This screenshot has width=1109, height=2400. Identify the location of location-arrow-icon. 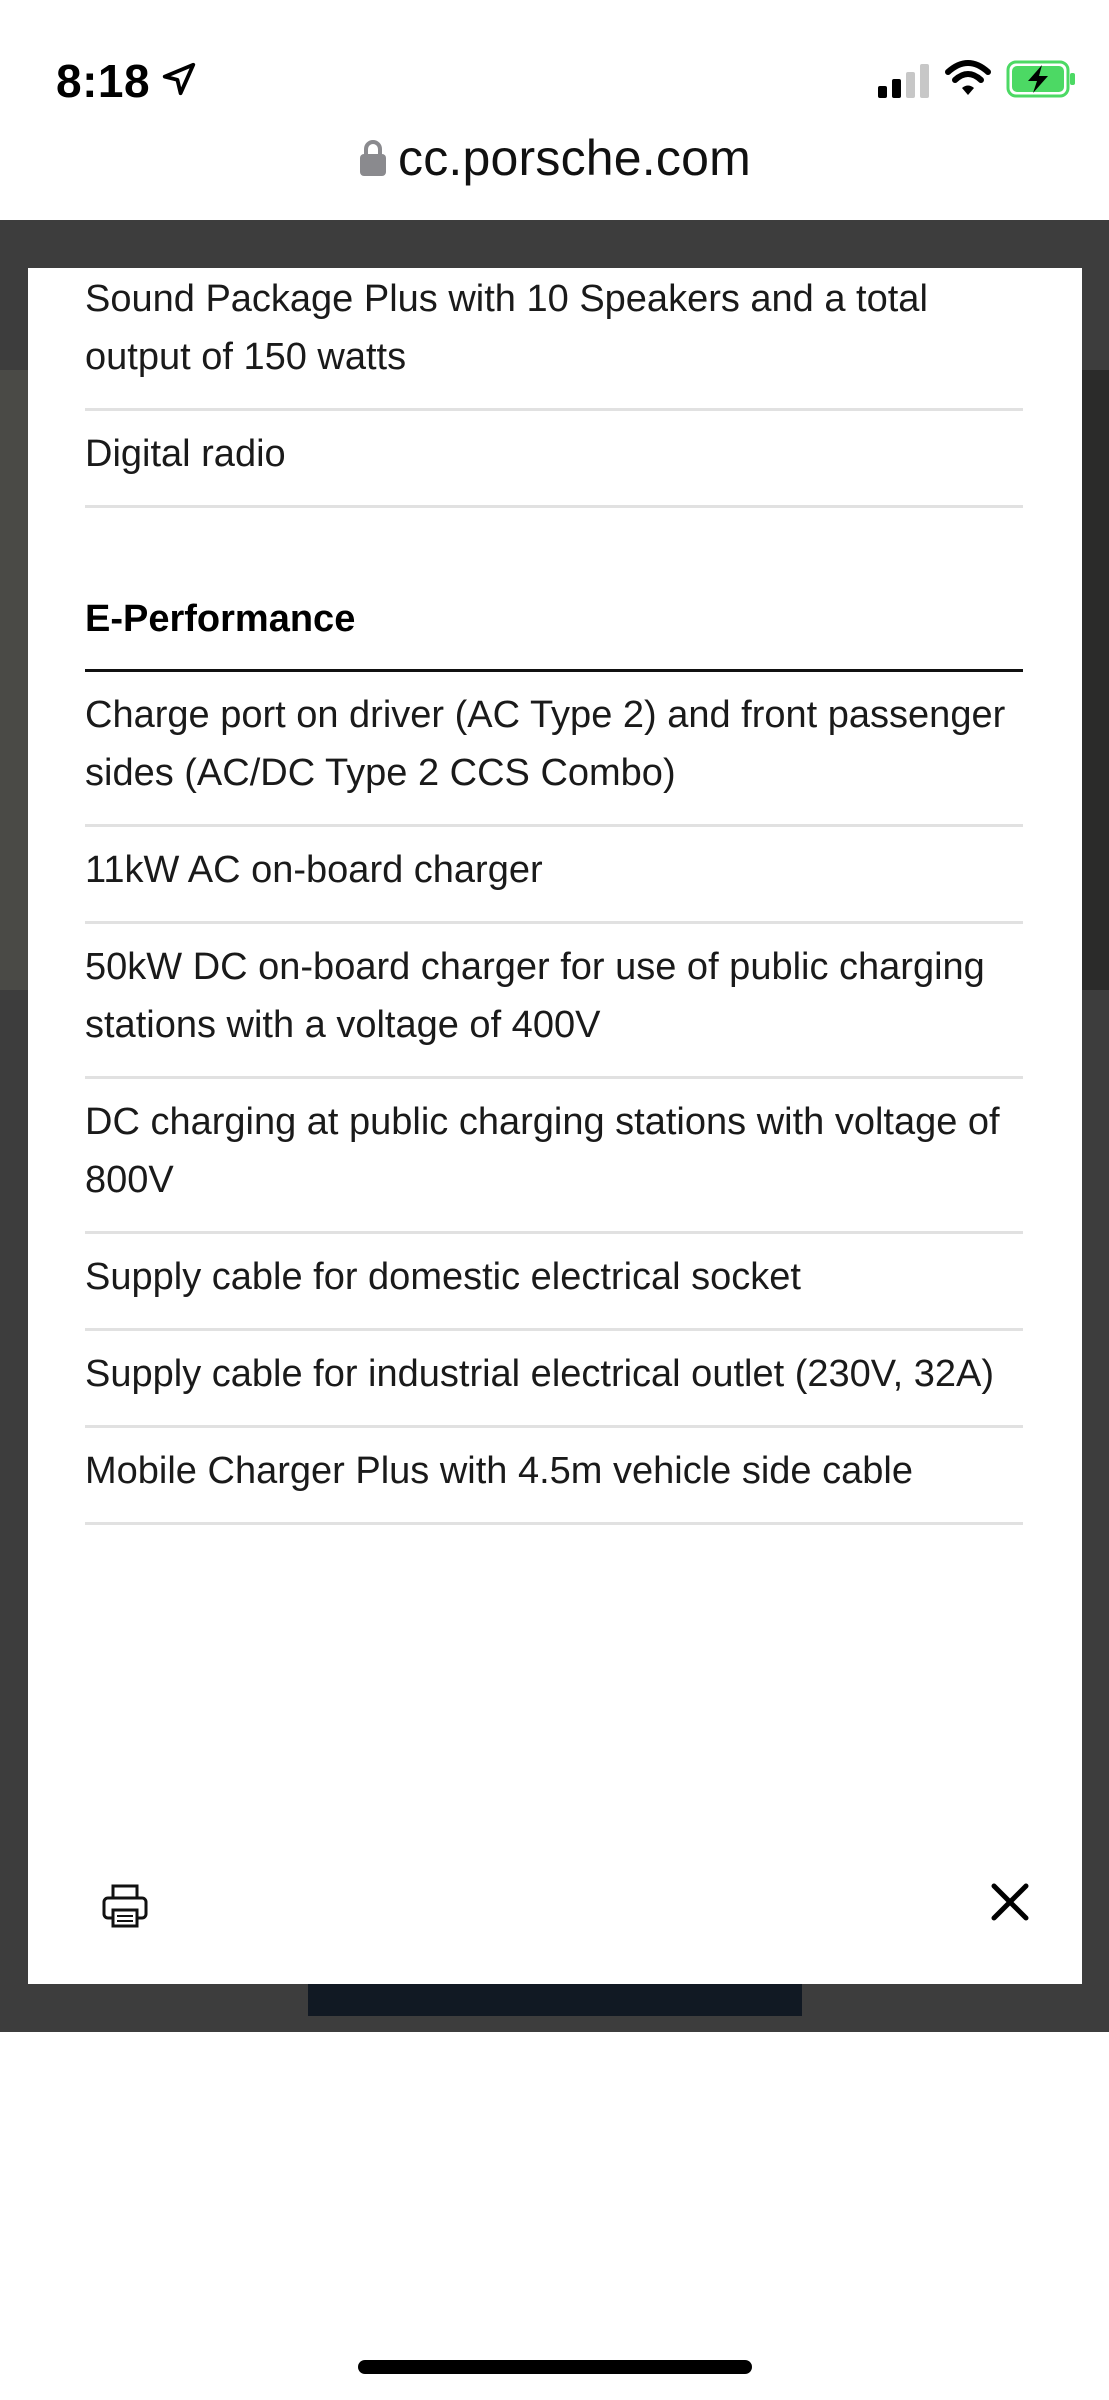
(179, 79).